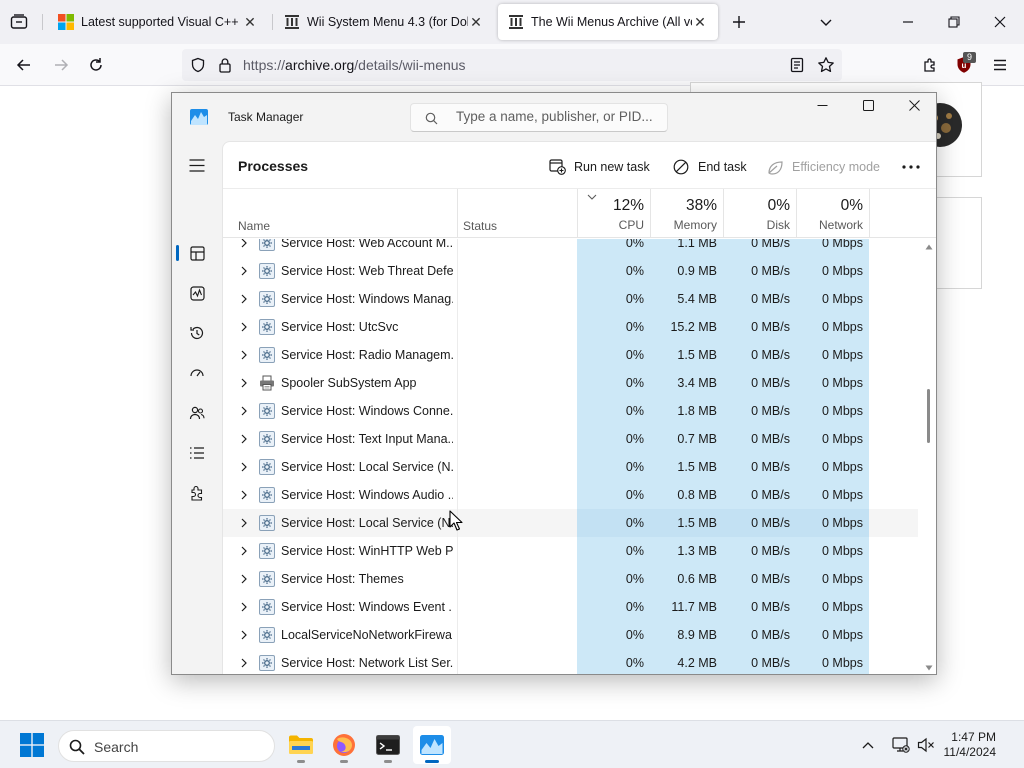  I want to click on browser-close-button, so click(1000, 22).